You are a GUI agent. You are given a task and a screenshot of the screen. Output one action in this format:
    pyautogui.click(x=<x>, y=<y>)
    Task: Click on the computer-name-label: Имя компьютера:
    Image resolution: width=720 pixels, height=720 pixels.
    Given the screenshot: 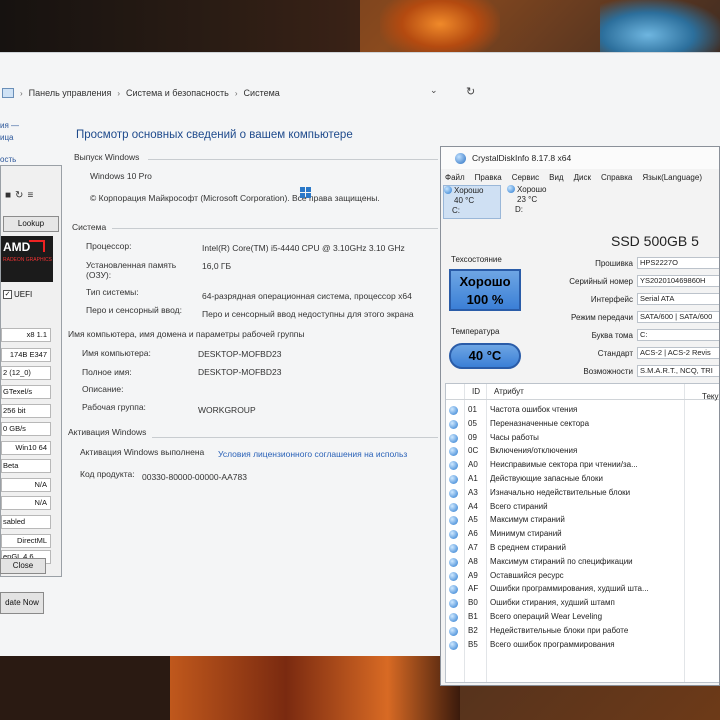 What is the action you would take?
    pyautogui.click(x=116, y=353)
    